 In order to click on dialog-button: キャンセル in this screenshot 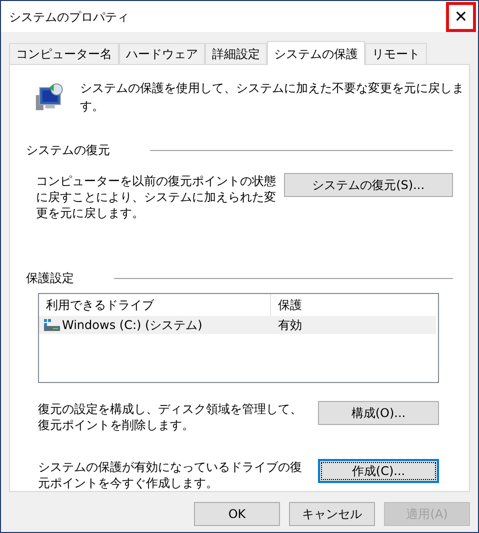, I will do `click(332, 514)`.